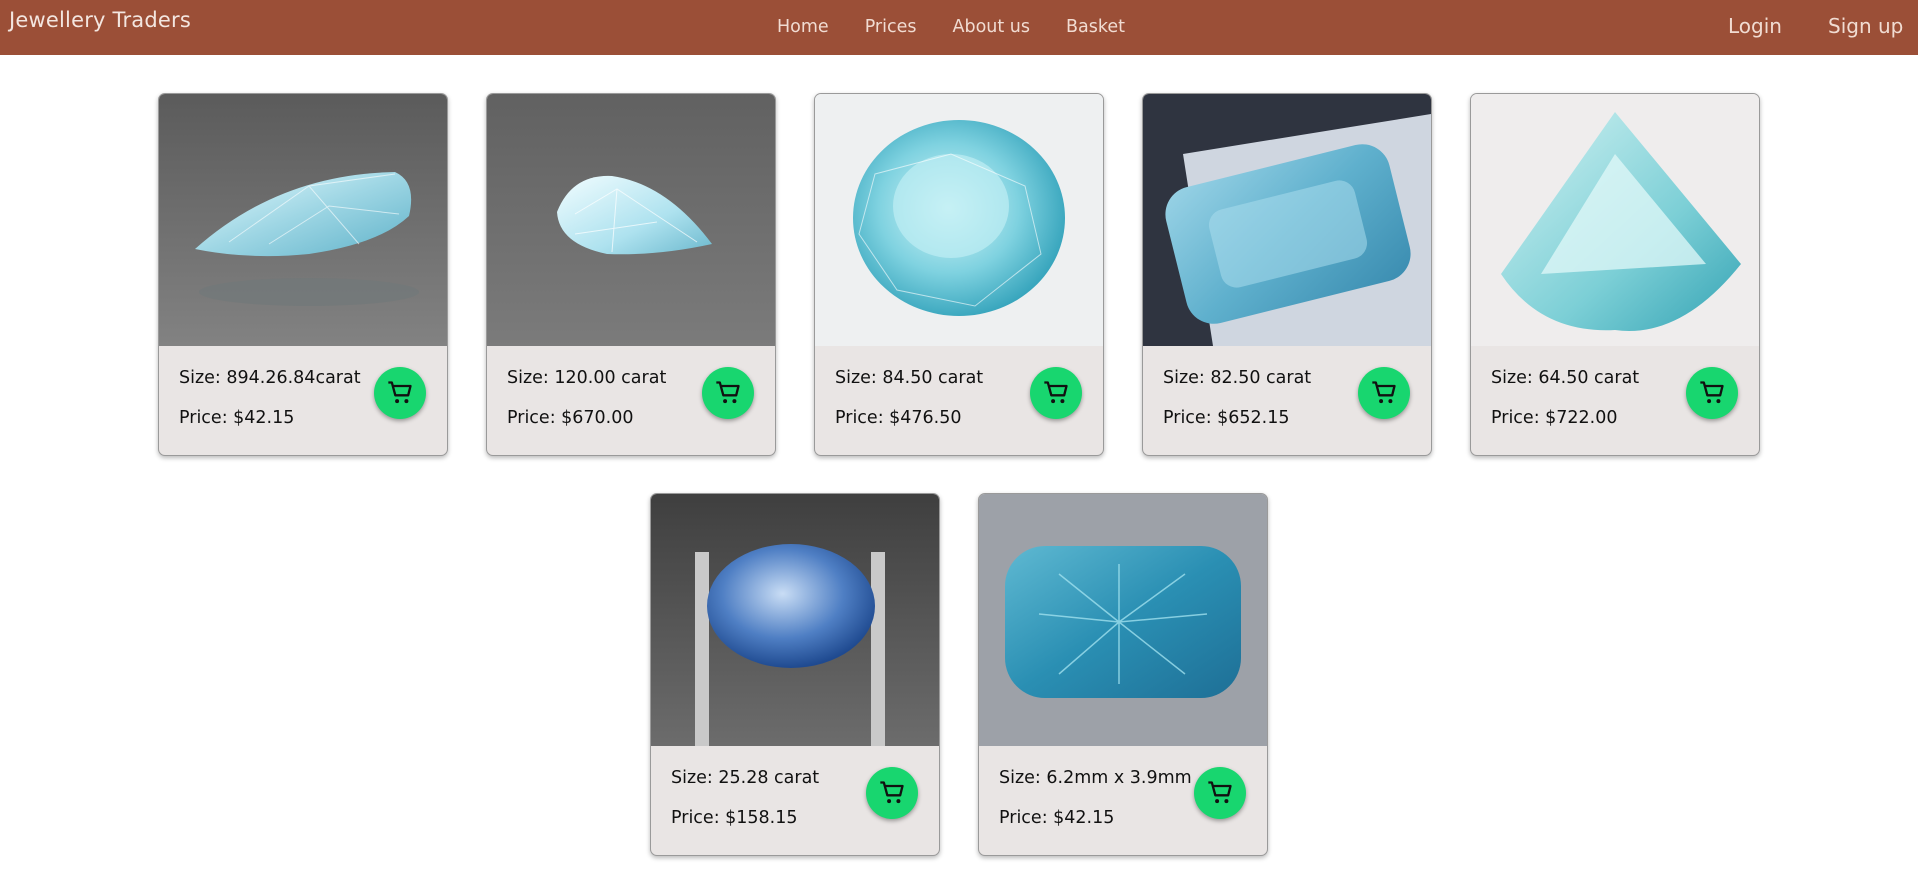  What do you see at coordinates (1237, 378) in the screenshot?
I see `product-size: Size: 82.50 carat` at bounding box center [1237, 378].